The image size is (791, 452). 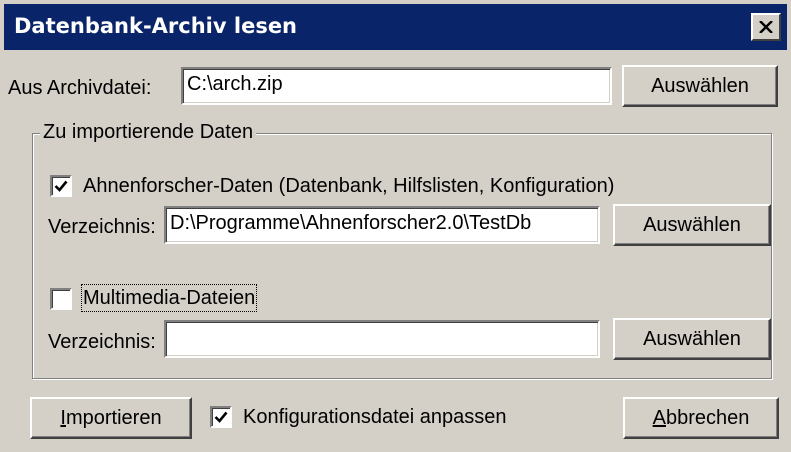 I want to click on import-button: Importieren, so click(x=111, y=418).